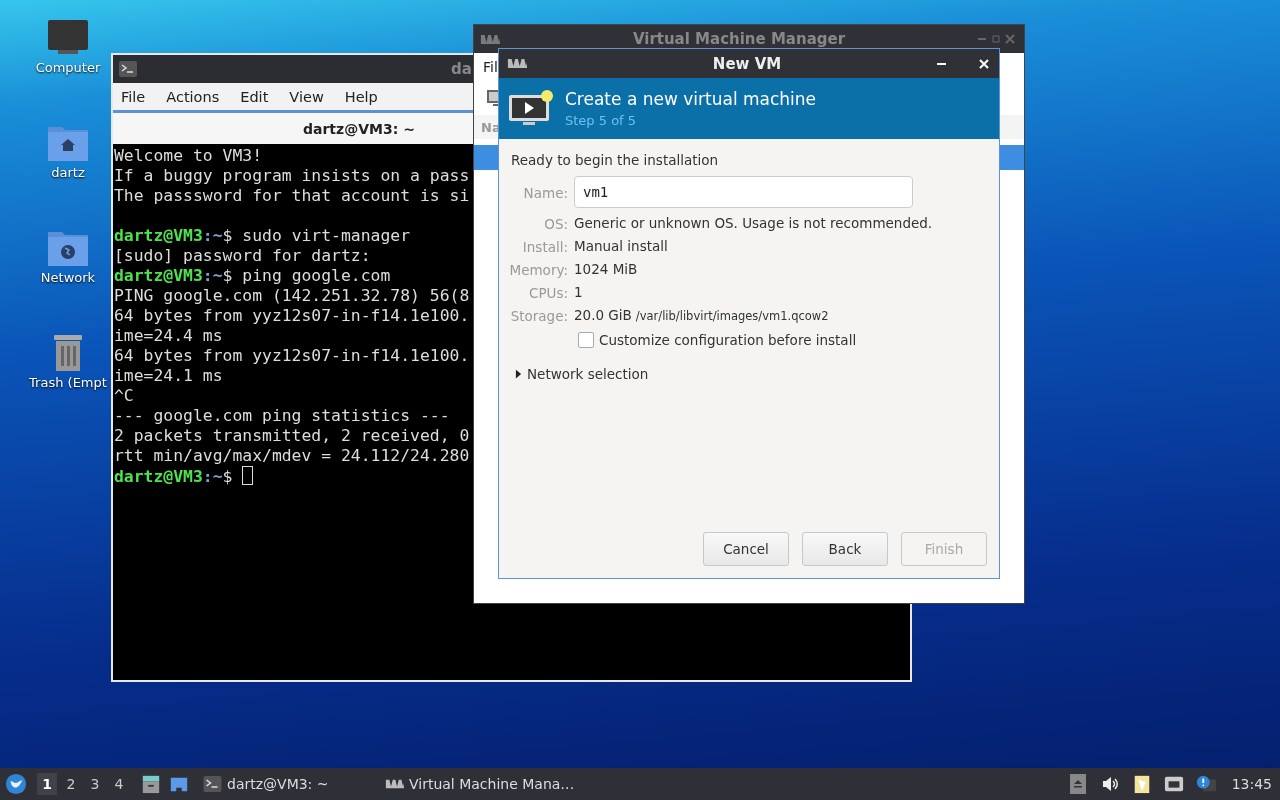 Image resolution: width=1280 pixels, height=800 pixels. Describe the element at coordinates (292, 455) in the screenshot. I see `output-line: rtt min/avg/max/mdev = 24.112/24.280` at that location.